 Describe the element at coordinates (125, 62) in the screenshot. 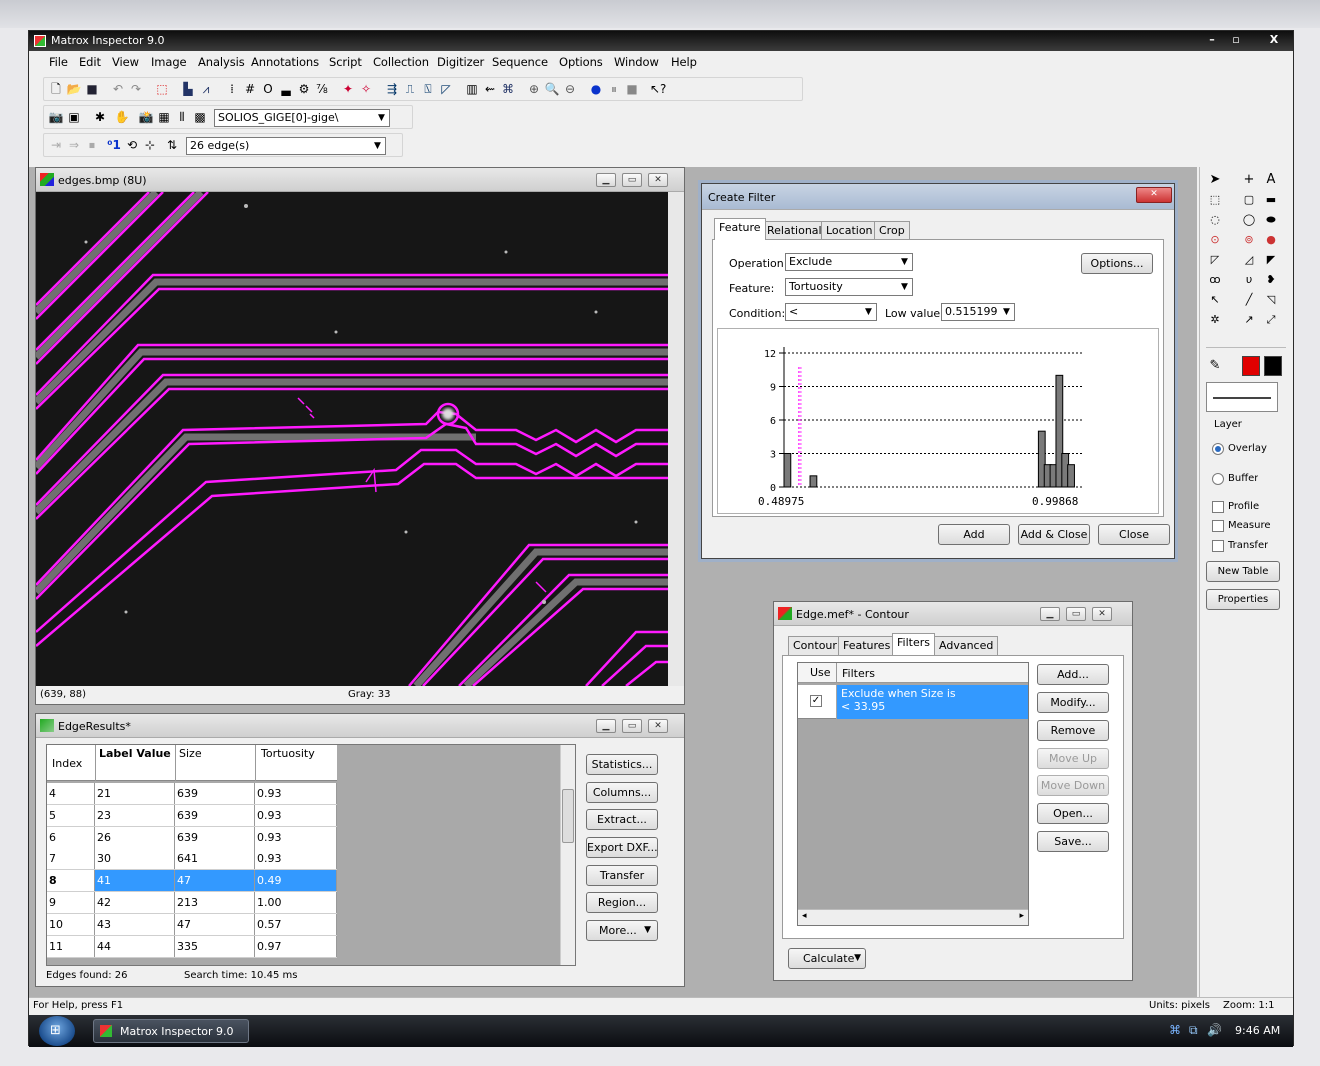

I see `menu-view: View` at that location.